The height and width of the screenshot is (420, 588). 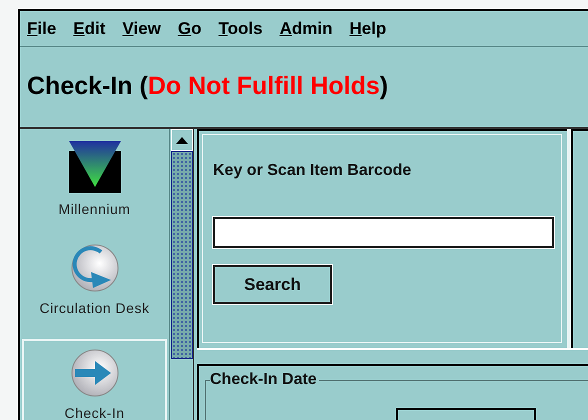 I want to click on menu-item: Admin, so click(x=306, y=29).